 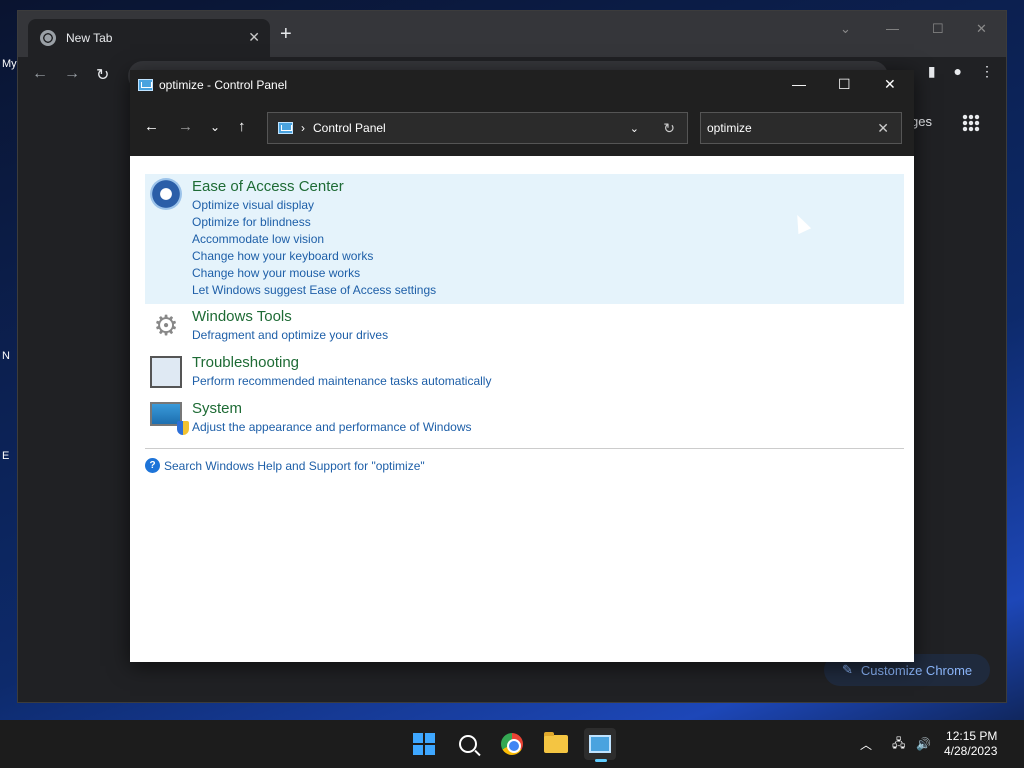 I want to click on new-tab-button: +, so click(x=286, y=34).